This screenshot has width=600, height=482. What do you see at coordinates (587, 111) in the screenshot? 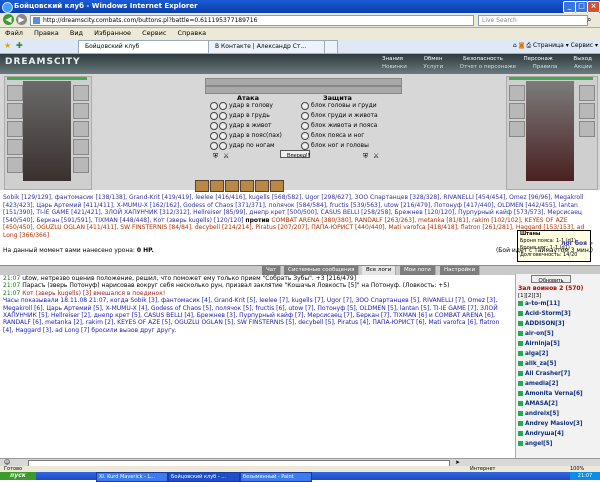
I see `opp-shield-slot` at bounding box center [587, 111].